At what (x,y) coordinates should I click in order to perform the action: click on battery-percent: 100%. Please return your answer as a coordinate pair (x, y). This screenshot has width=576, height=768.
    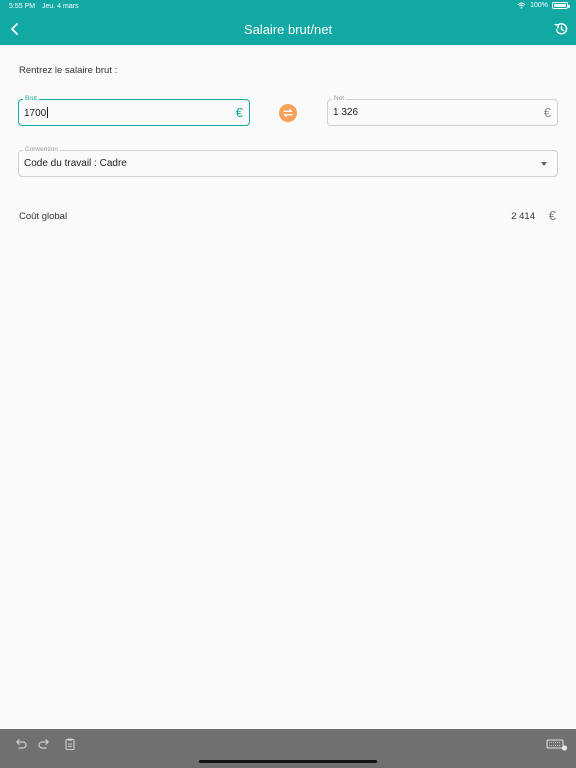
    Looking at the image, I should click on (539, 5).